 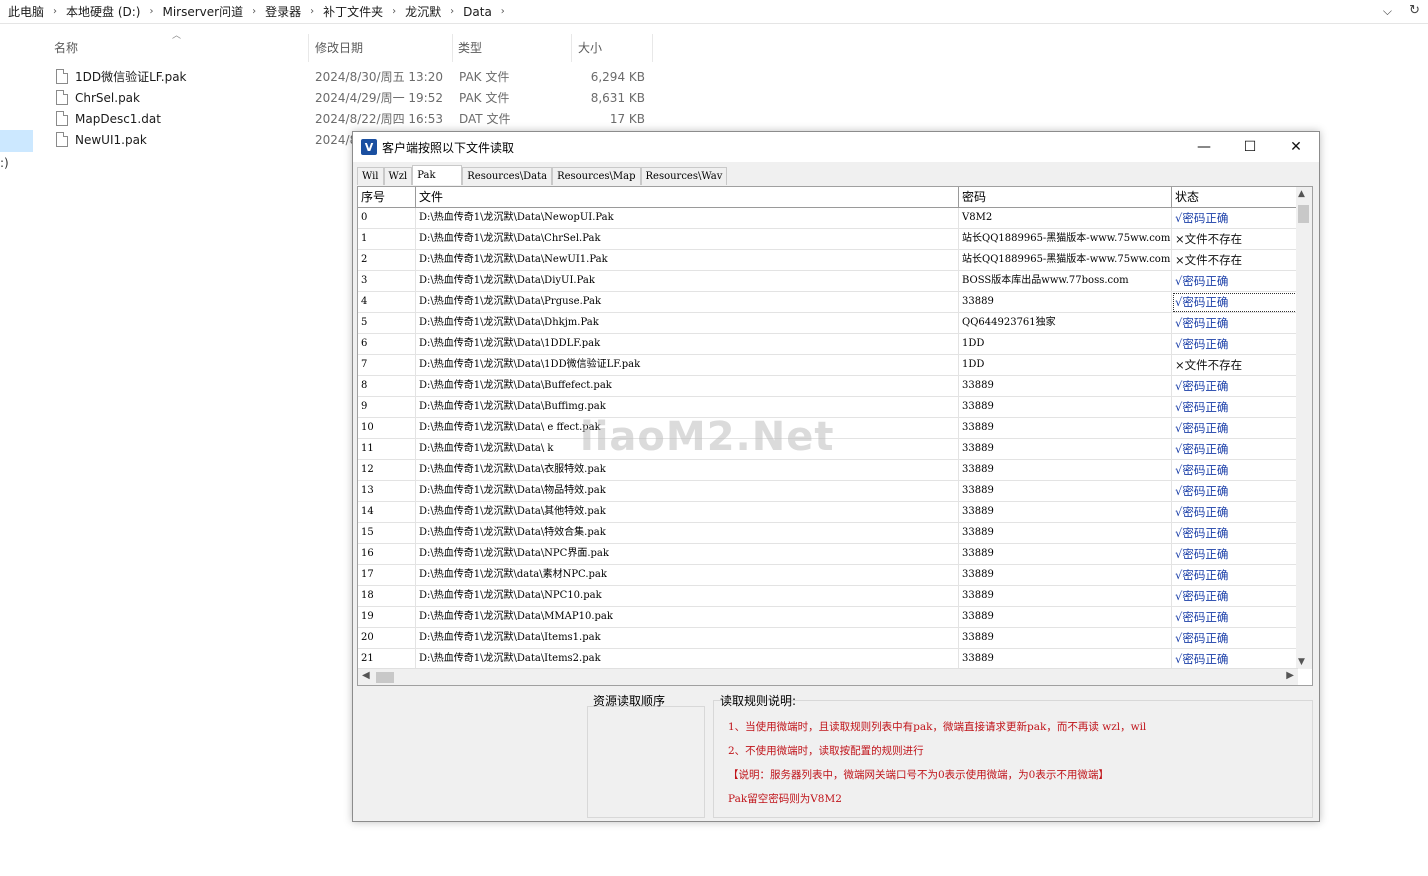 What do you see at coordinates (16, 141) in the screenshot?
I see `sidebar-selected-item` at bounding box center [16, 141].